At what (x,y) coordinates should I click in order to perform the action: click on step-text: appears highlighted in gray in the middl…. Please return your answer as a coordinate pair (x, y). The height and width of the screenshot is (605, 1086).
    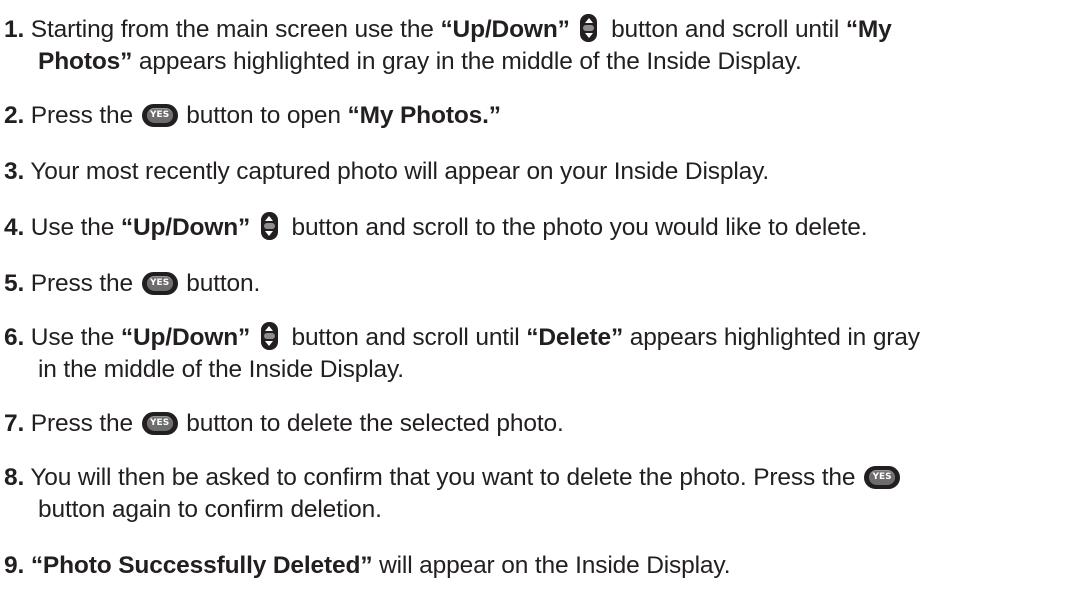
    Looking at the image, I should click on (467, 61).